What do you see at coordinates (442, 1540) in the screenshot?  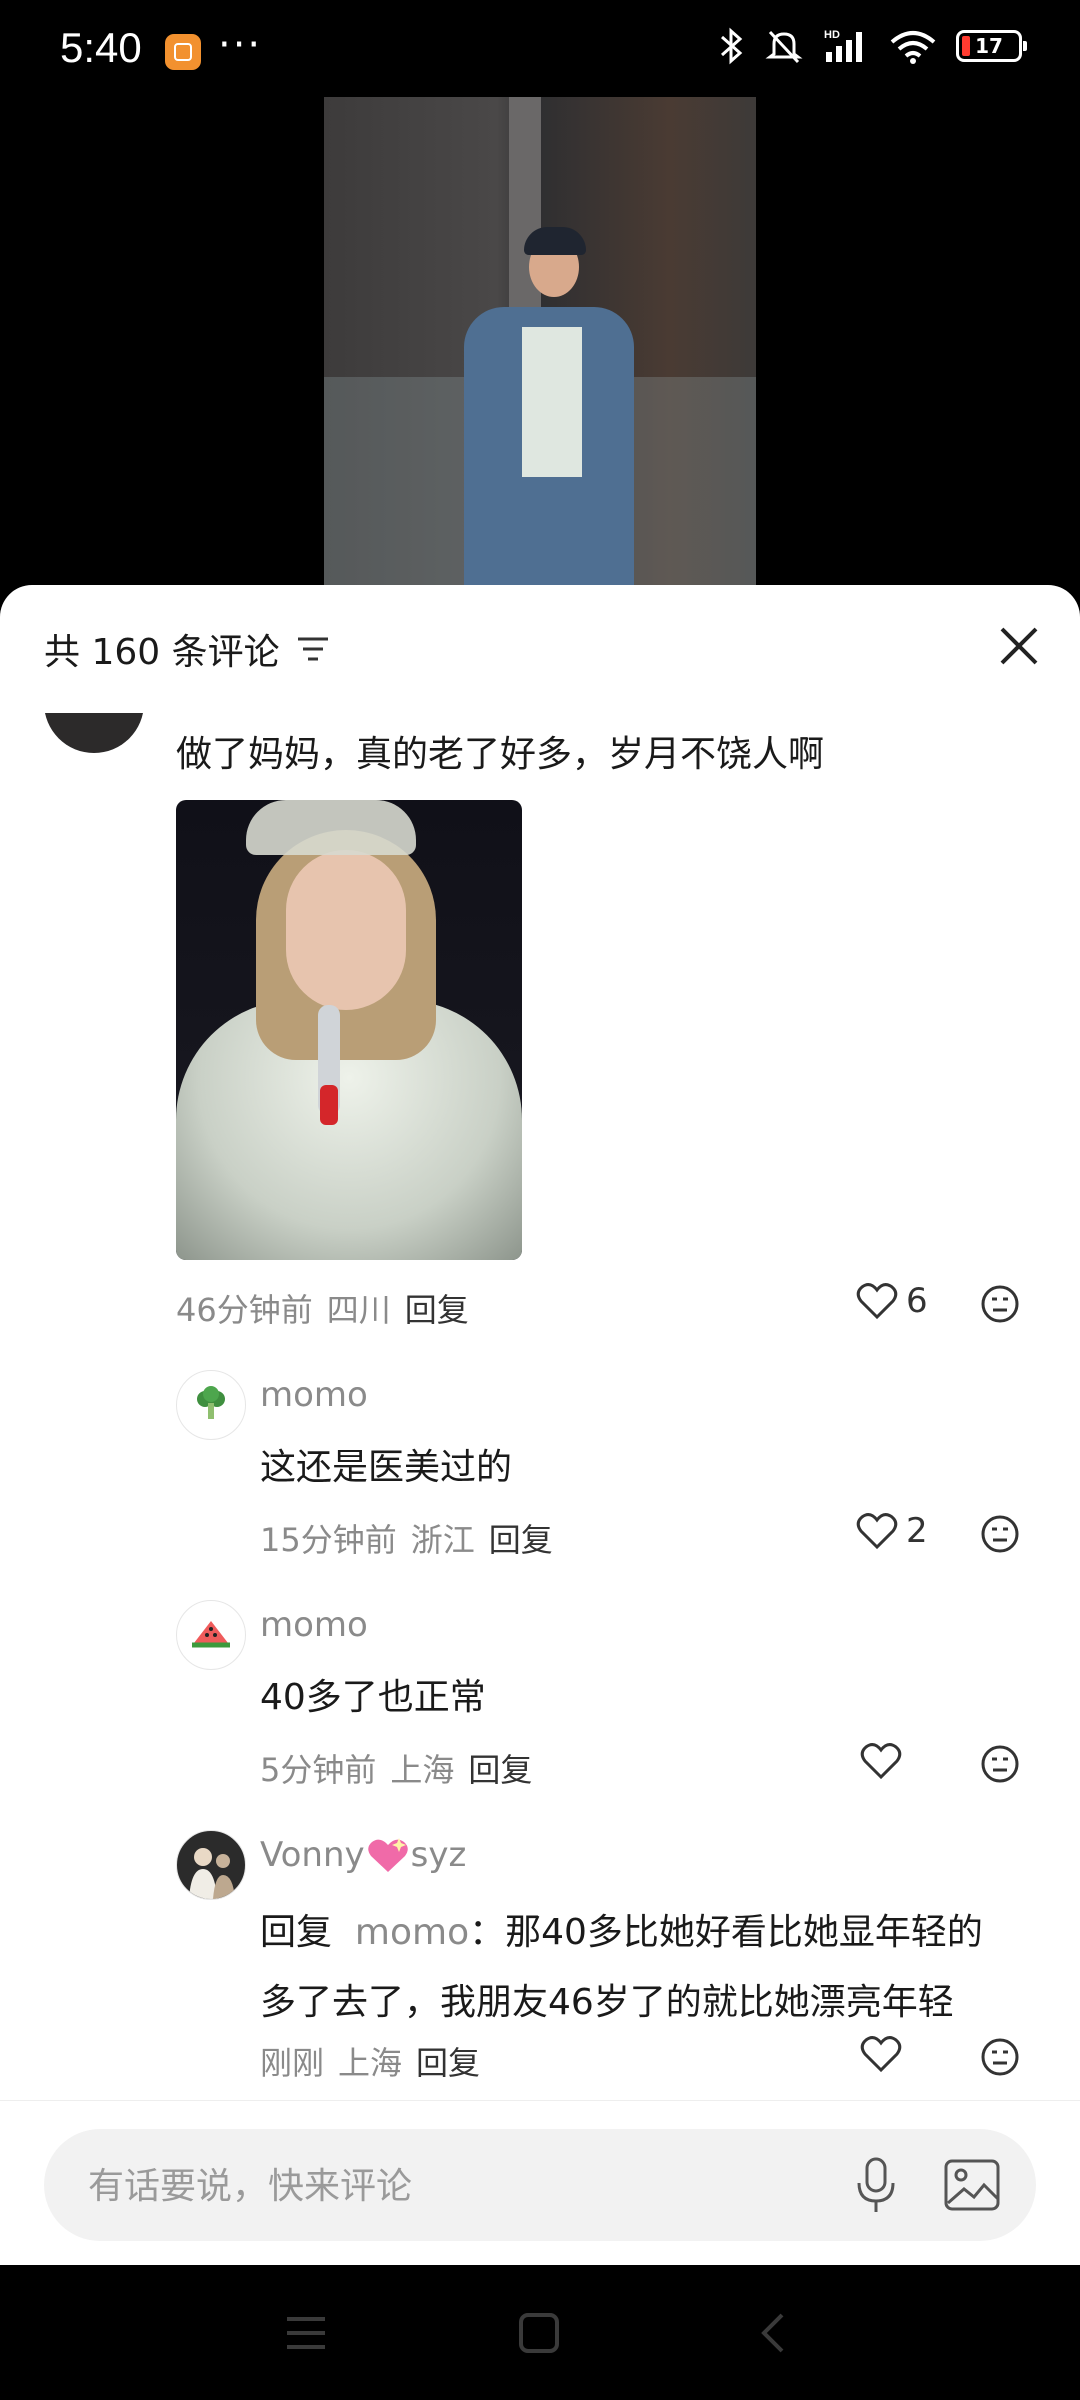 I see `comment-location: 浙江` at bounding box center [442, 1540].